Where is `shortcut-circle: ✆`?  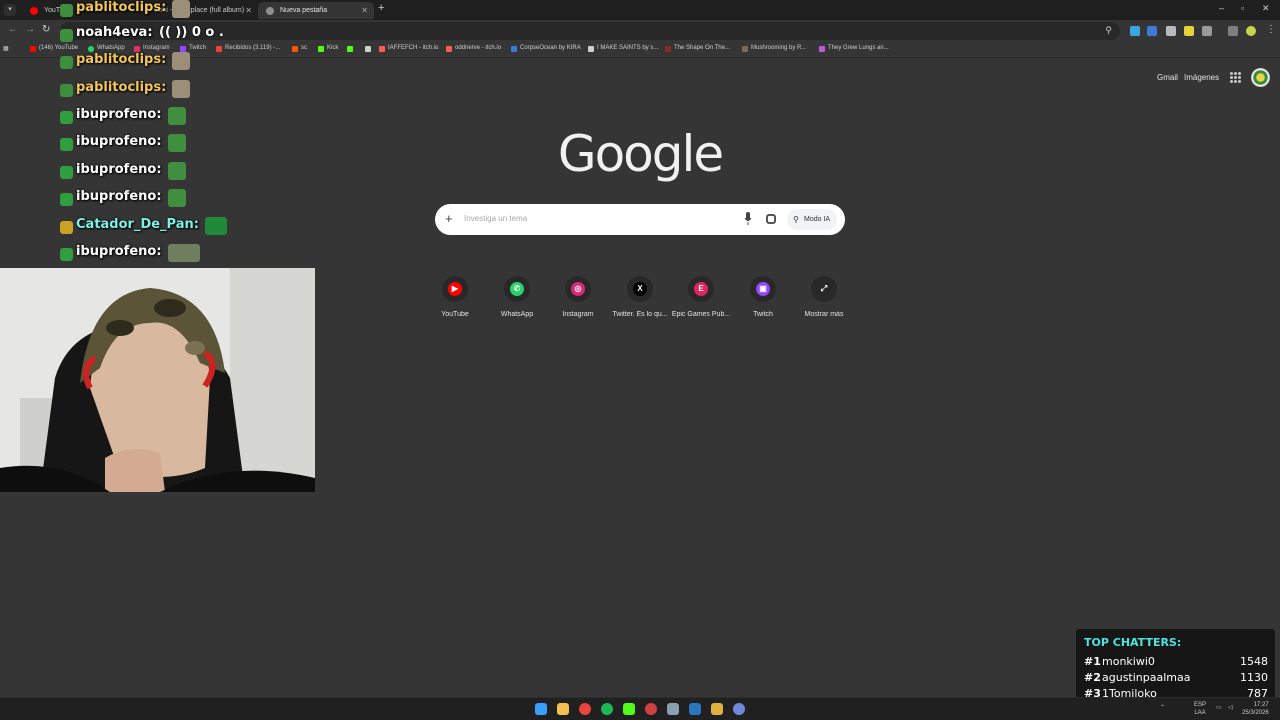 shortcut-circle: ✆ is located at coordinates (517, 289).